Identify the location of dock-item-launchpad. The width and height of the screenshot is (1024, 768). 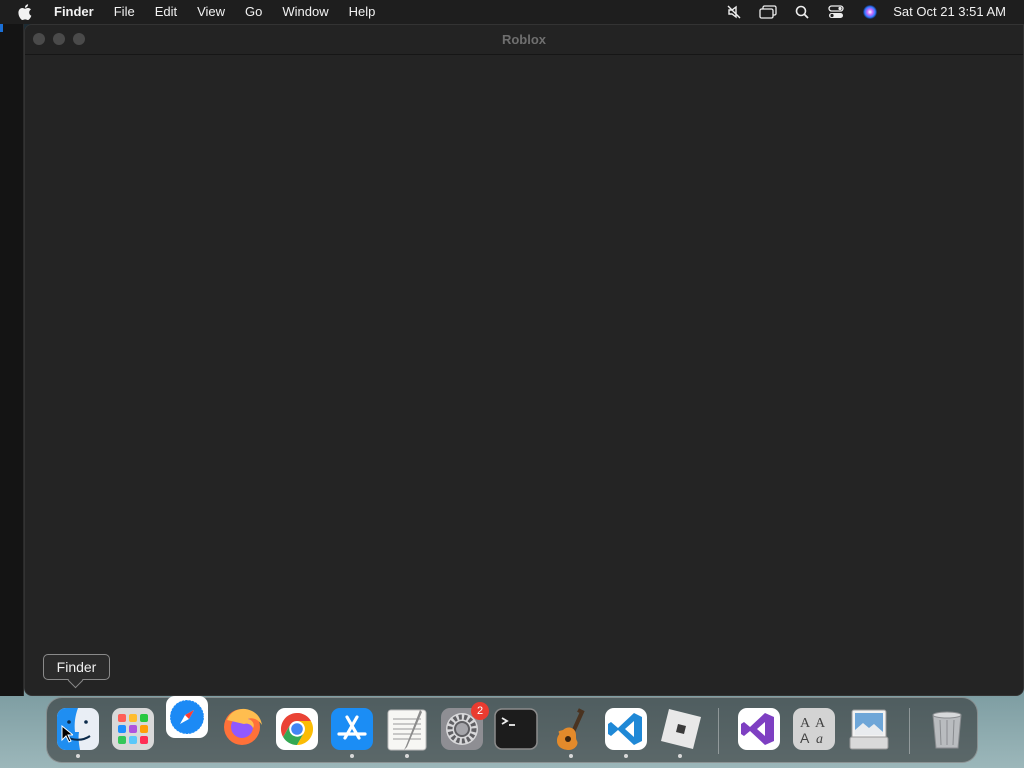
(133, 729).